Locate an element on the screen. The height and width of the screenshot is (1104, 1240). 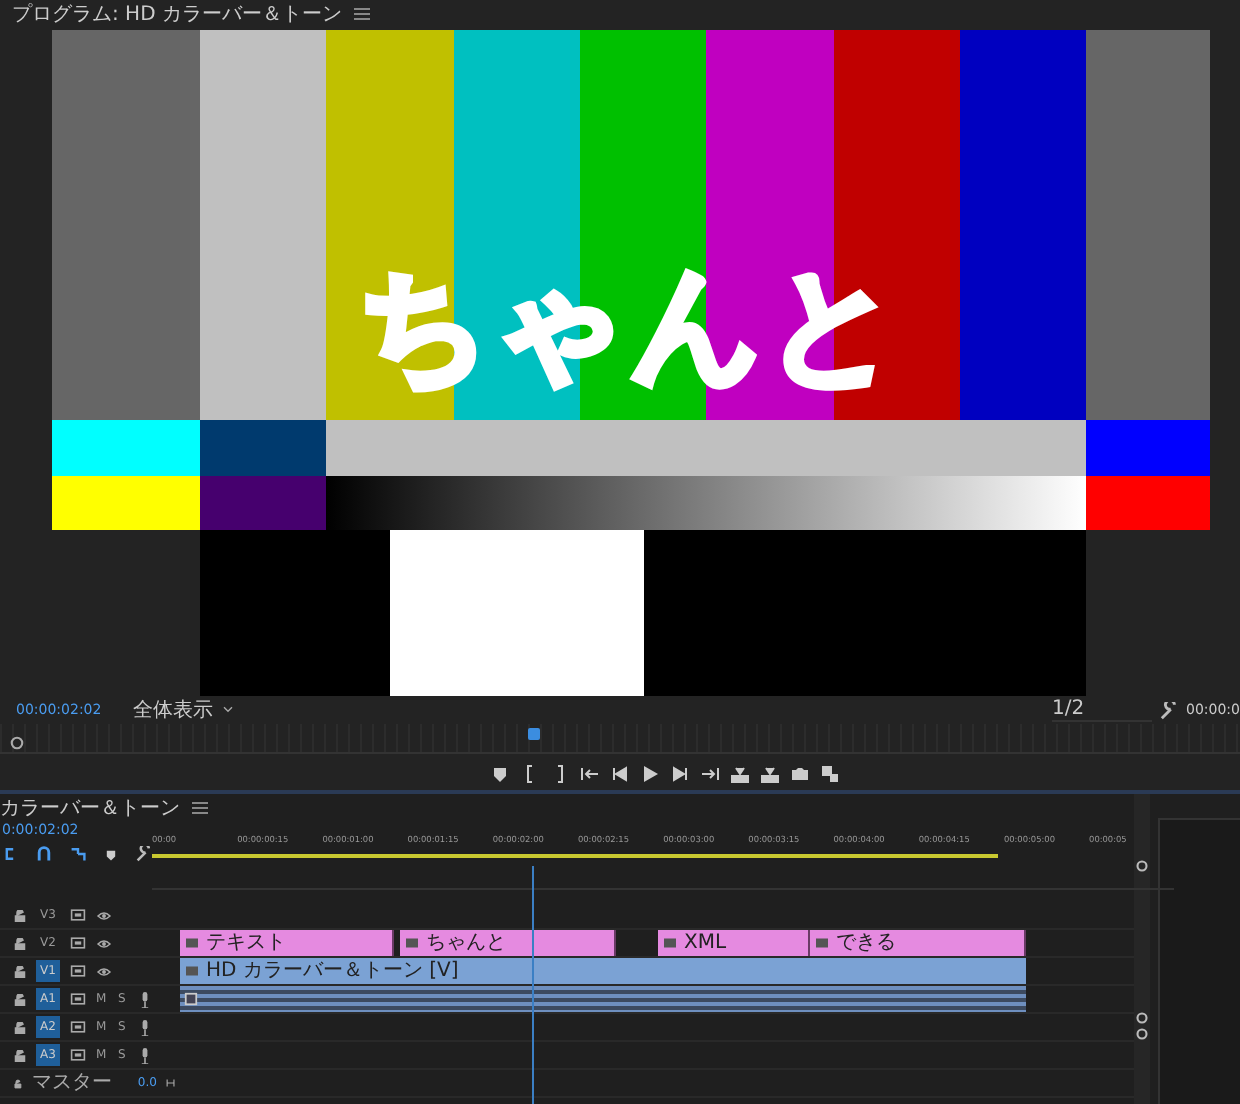
nest-icon is located at coordinates (10, 854).